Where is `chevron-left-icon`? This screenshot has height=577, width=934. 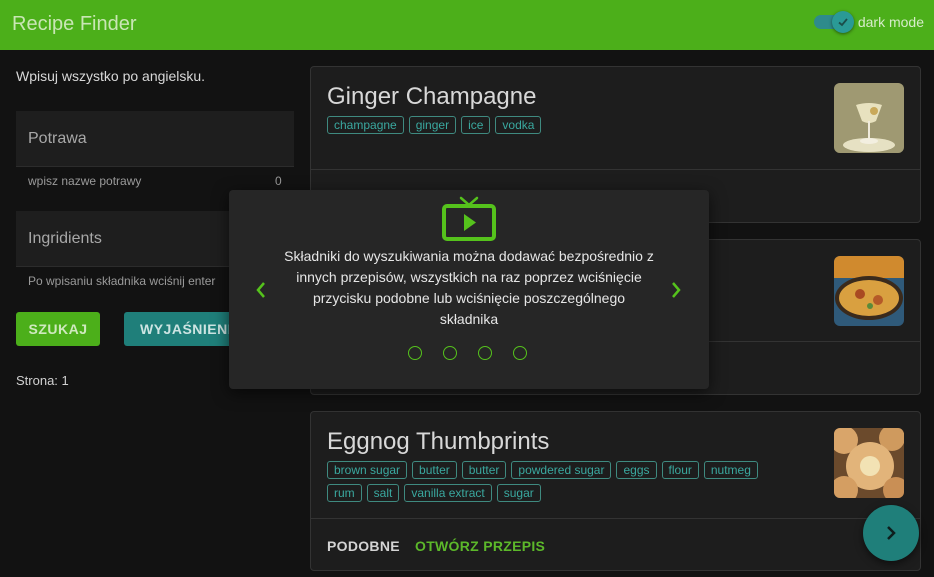
chevron-left-icon is located at coordinates (261, 292).